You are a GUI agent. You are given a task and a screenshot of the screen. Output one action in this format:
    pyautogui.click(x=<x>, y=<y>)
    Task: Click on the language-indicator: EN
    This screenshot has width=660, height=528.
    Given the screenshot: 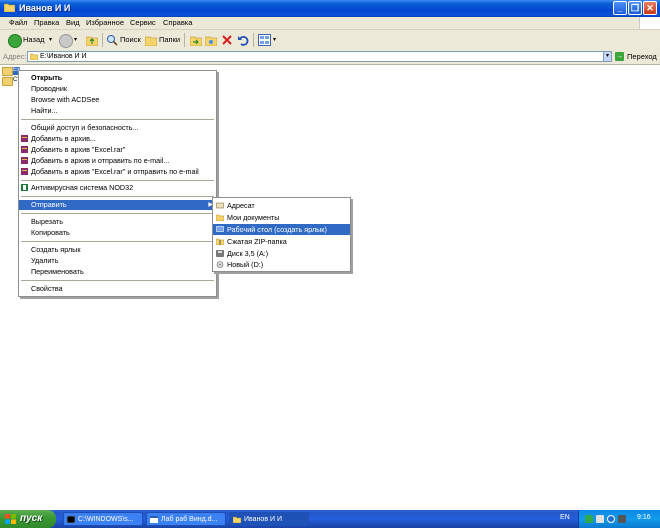 What is the action you would take?
    pyautogui.click(x=565, y=517)
    